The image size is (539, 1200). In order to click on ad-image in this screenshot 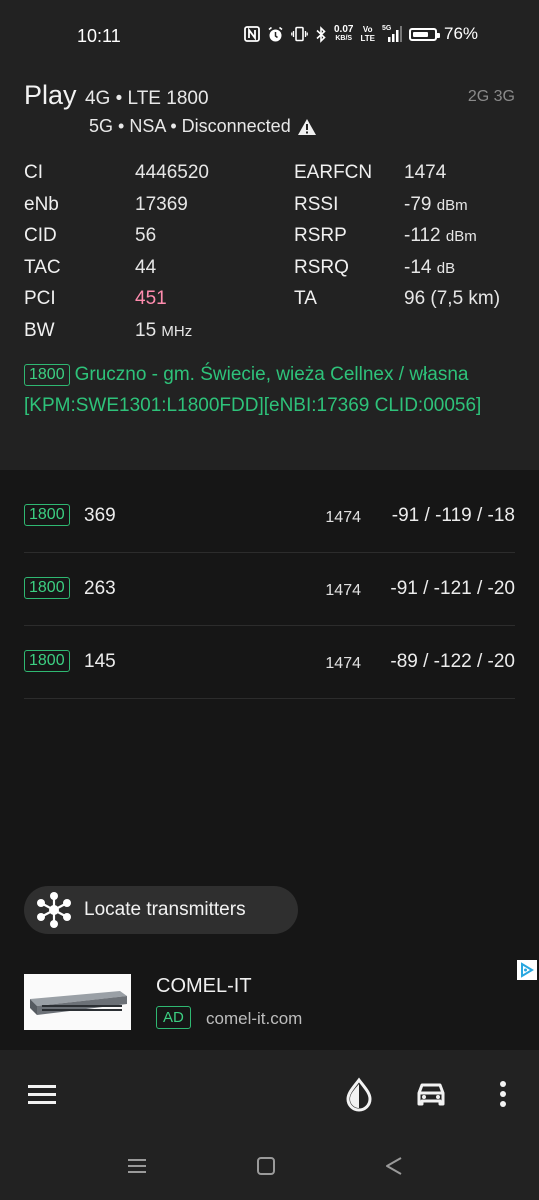, I will do `click(77, 1002)`.